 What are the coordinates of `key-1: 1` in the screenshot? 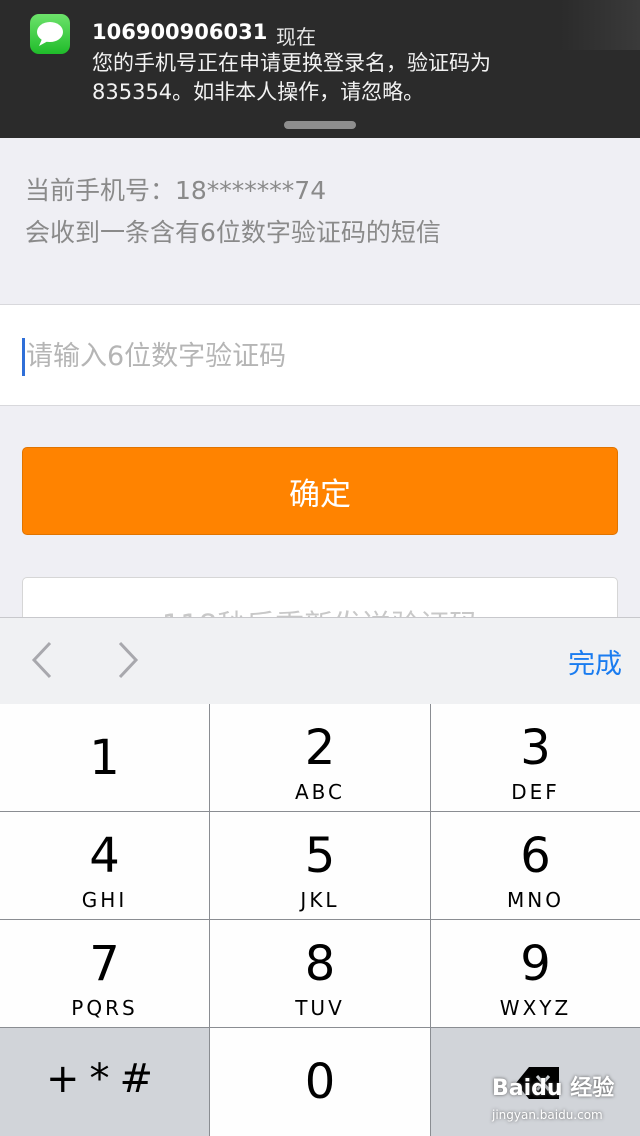 It's located at (104, 757).